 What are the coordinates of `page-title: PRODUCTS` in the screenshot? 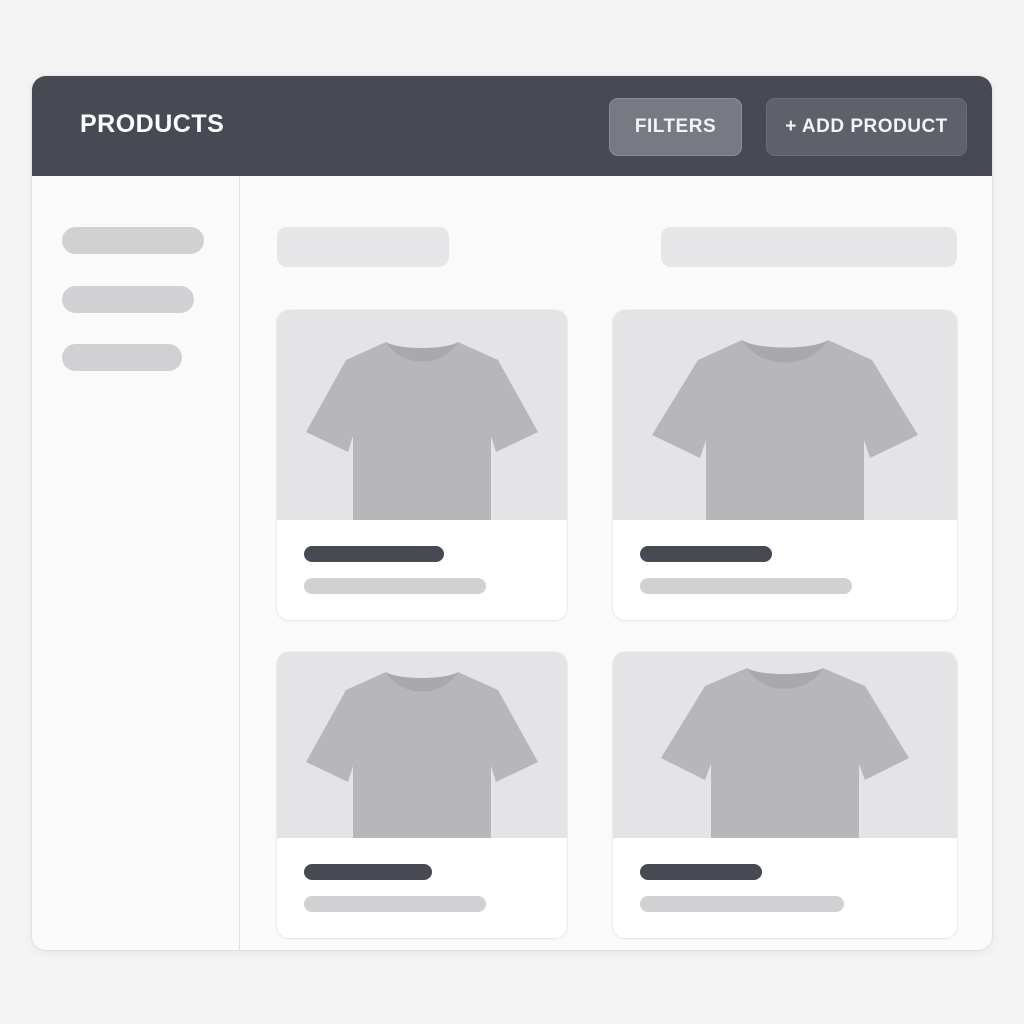 It's located at (152, 124).